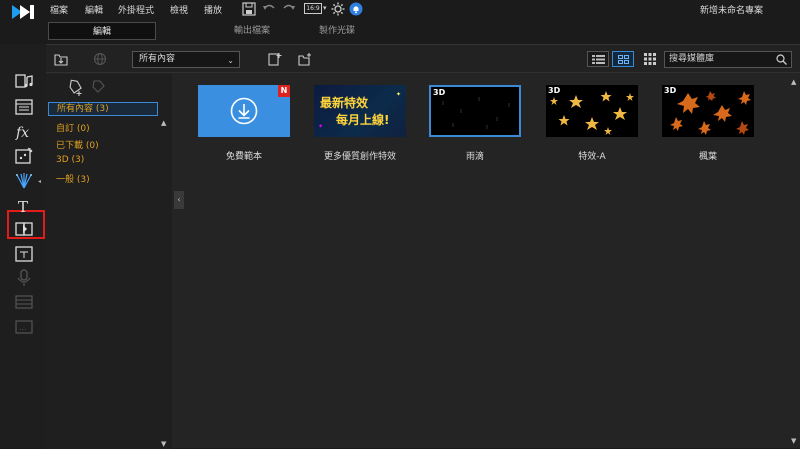 The width and height of the screenshot is (800, 449). I want to click on search-placeholder: 搜尋媒體庫, so click(692, 59).